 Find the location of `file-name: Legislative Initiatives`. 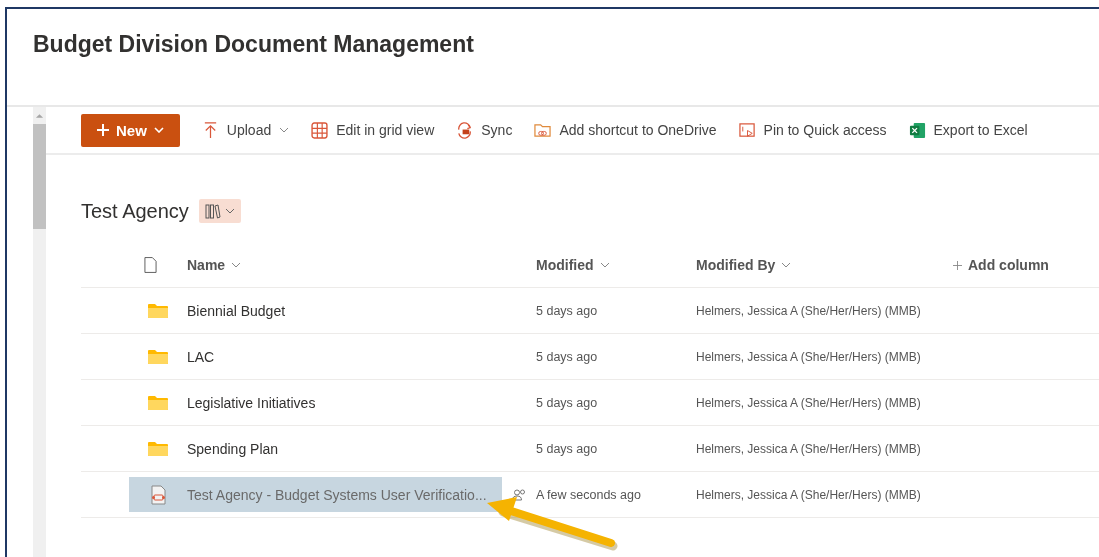

file-name: Legislative Initiatives is located at coordinates (251, 402).